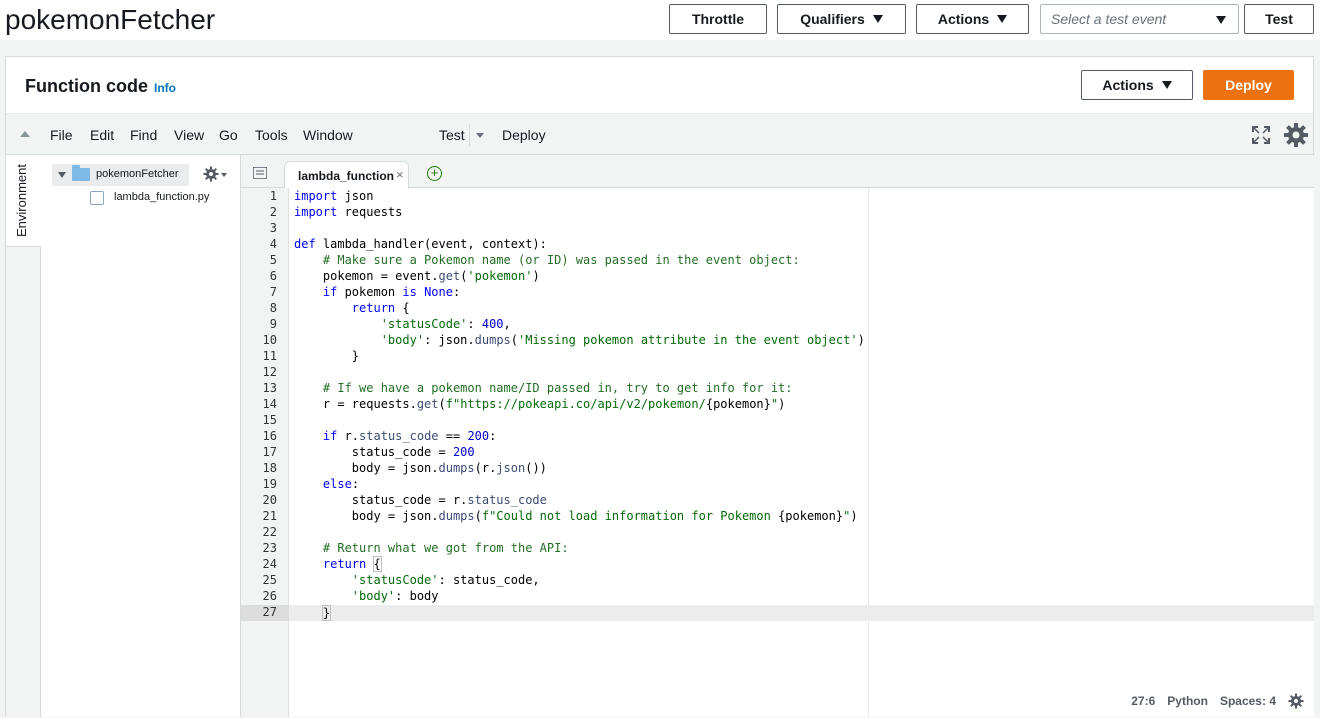 Image resolution: width=1320 pixels, height=718 pixels. What do you see at coordinates (61, 135) in the screenshot?
I see `menu-file: File` at bounding box center [61, 135].